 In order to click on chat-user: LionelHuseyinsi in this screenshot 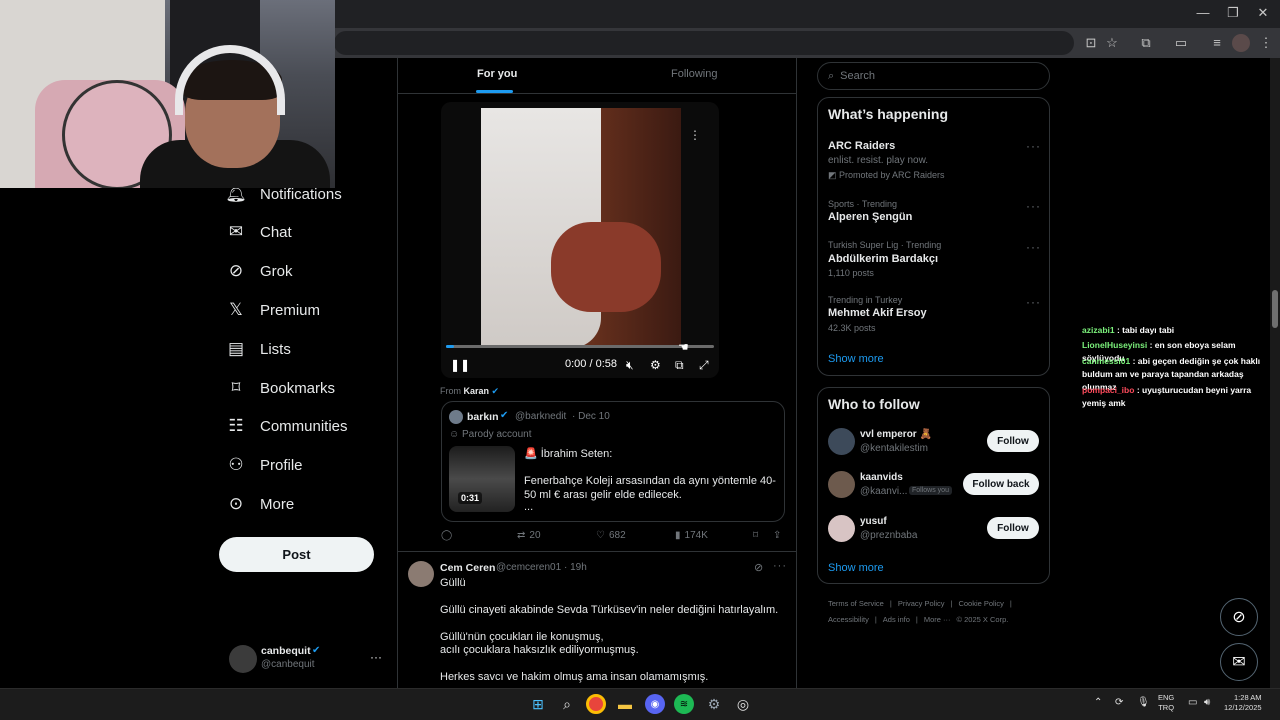, I will do `click(1115, 345)`.